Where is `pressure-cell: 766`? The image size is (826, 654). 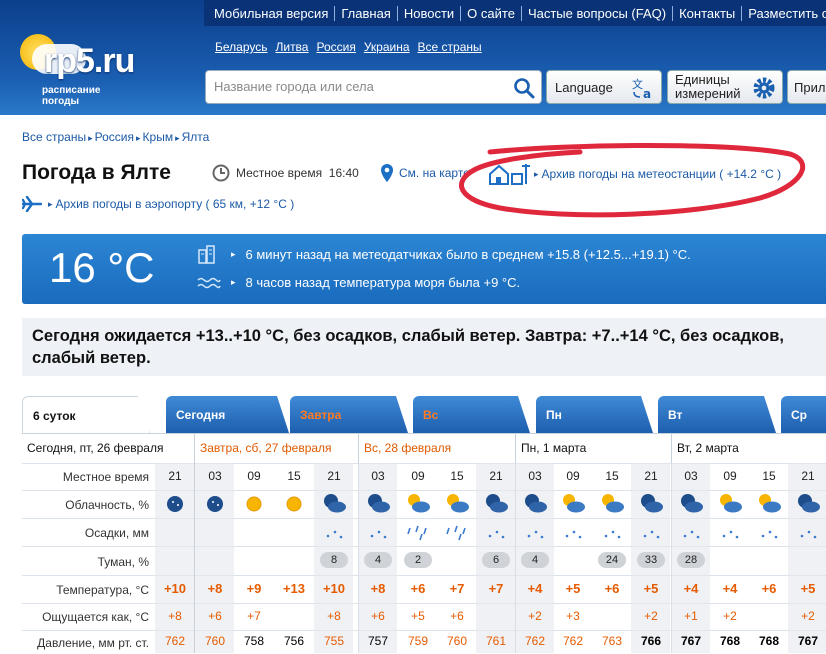
pressure-cell: 766 is located at coordinates (651, 641).